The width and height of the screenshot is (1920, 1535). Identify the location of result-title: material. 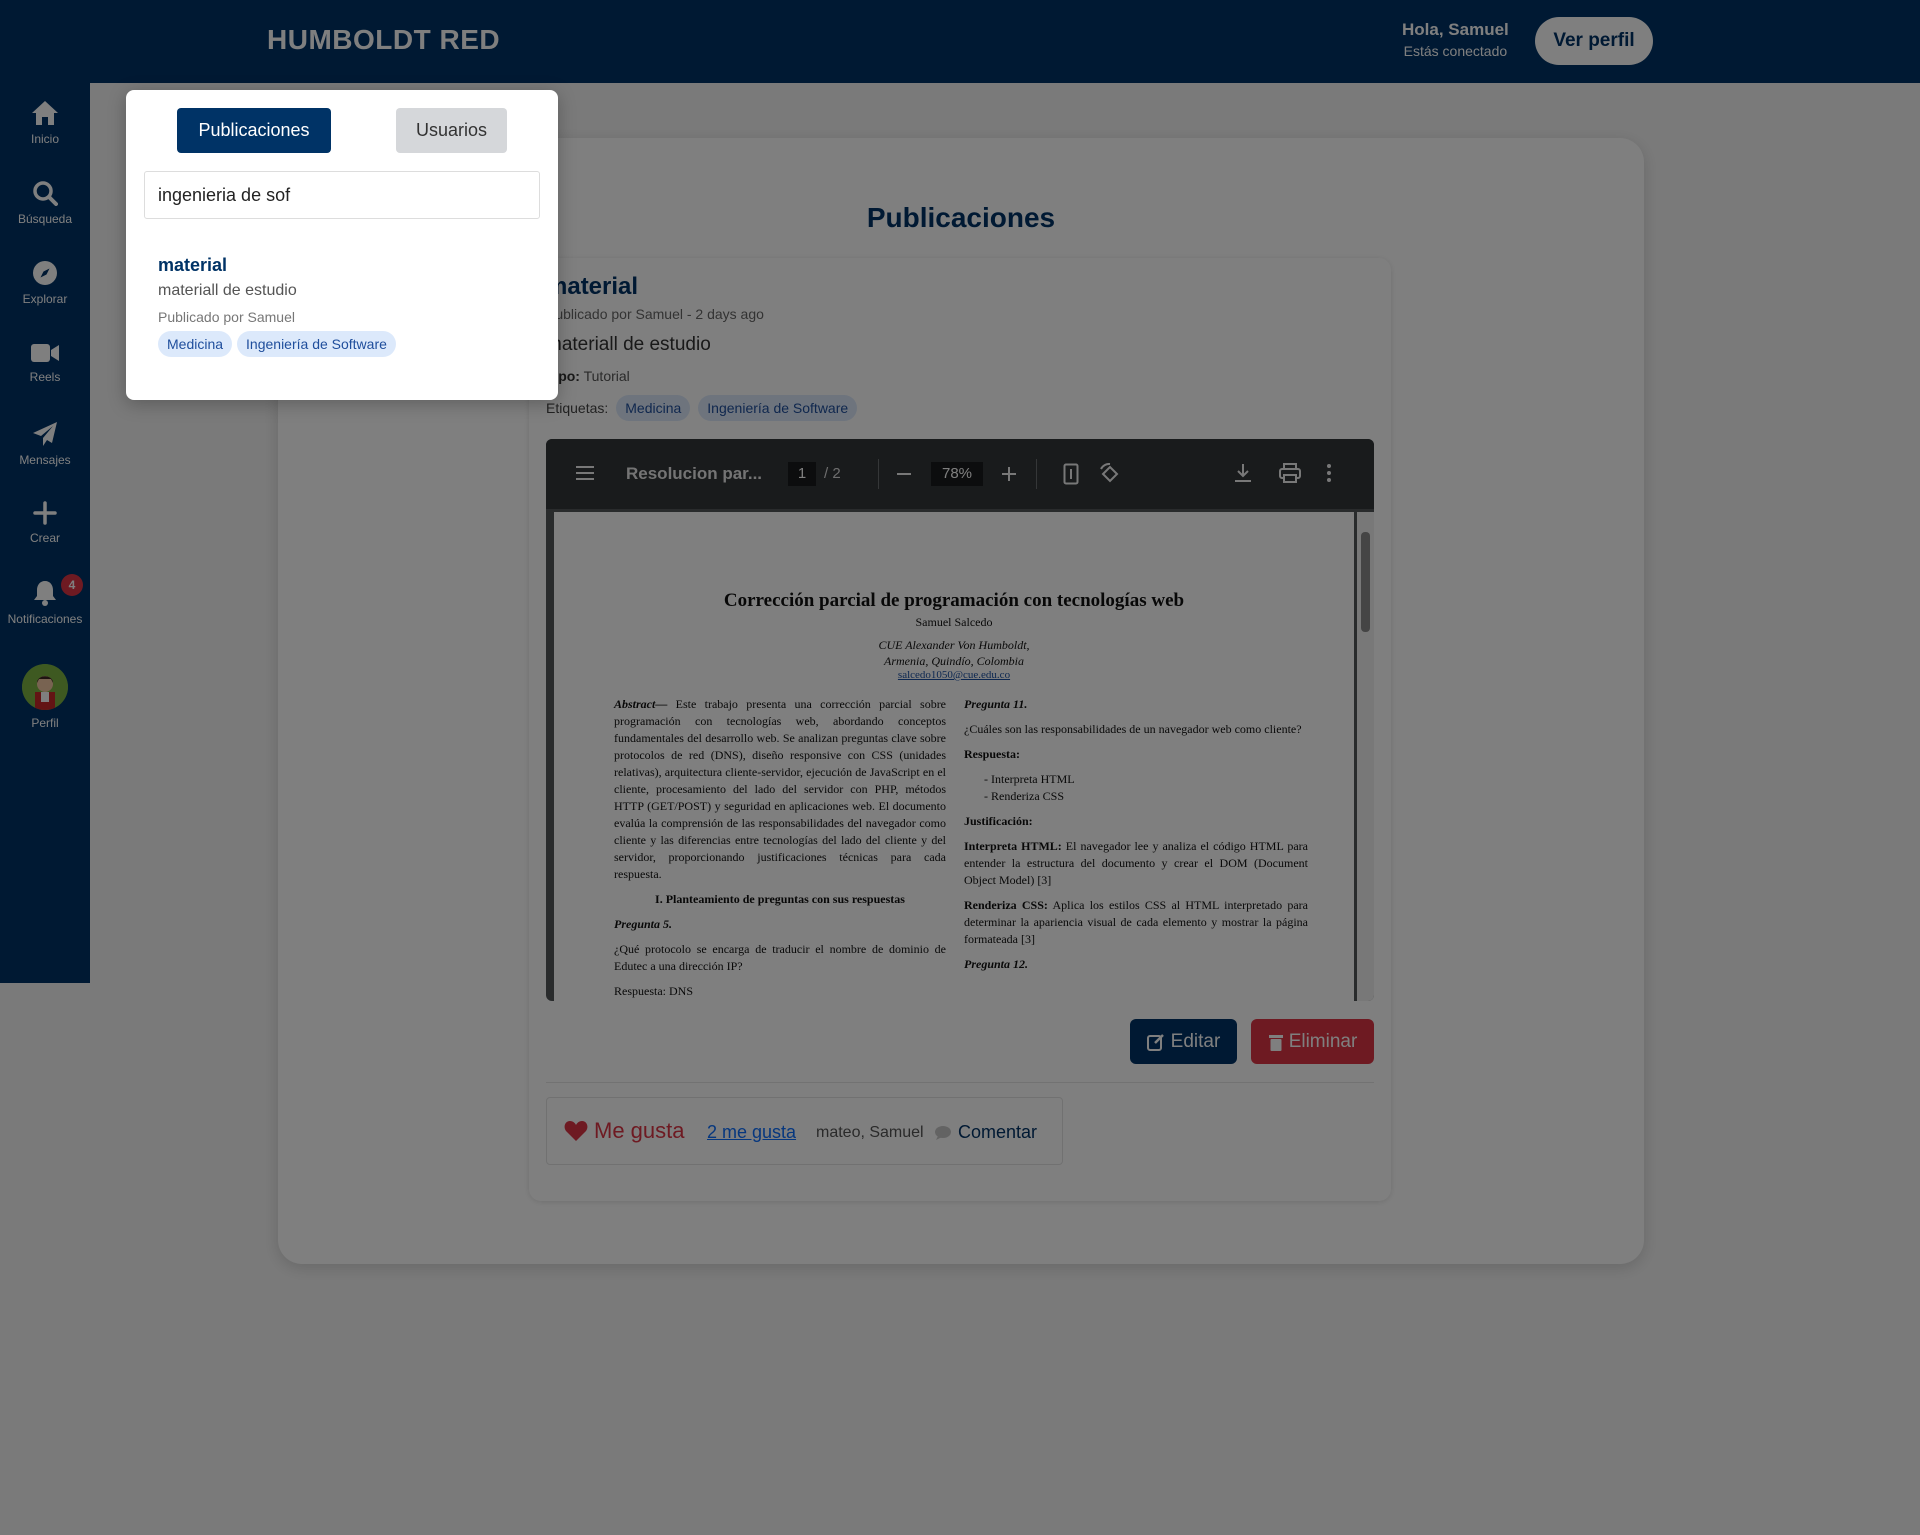
(277, 265).